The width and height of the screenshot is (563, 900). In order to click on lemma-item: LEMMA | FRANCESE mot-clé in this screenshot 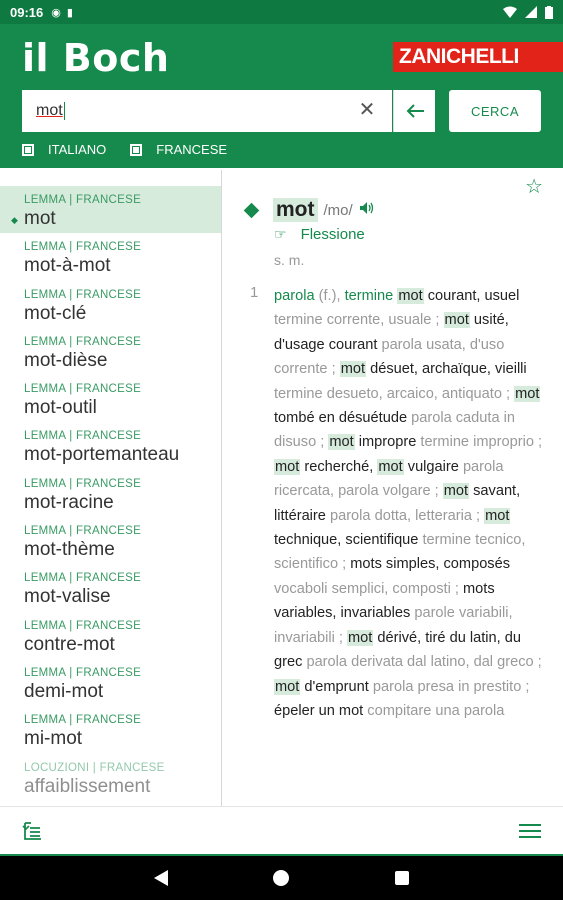, I will do `click(110, 304)`.